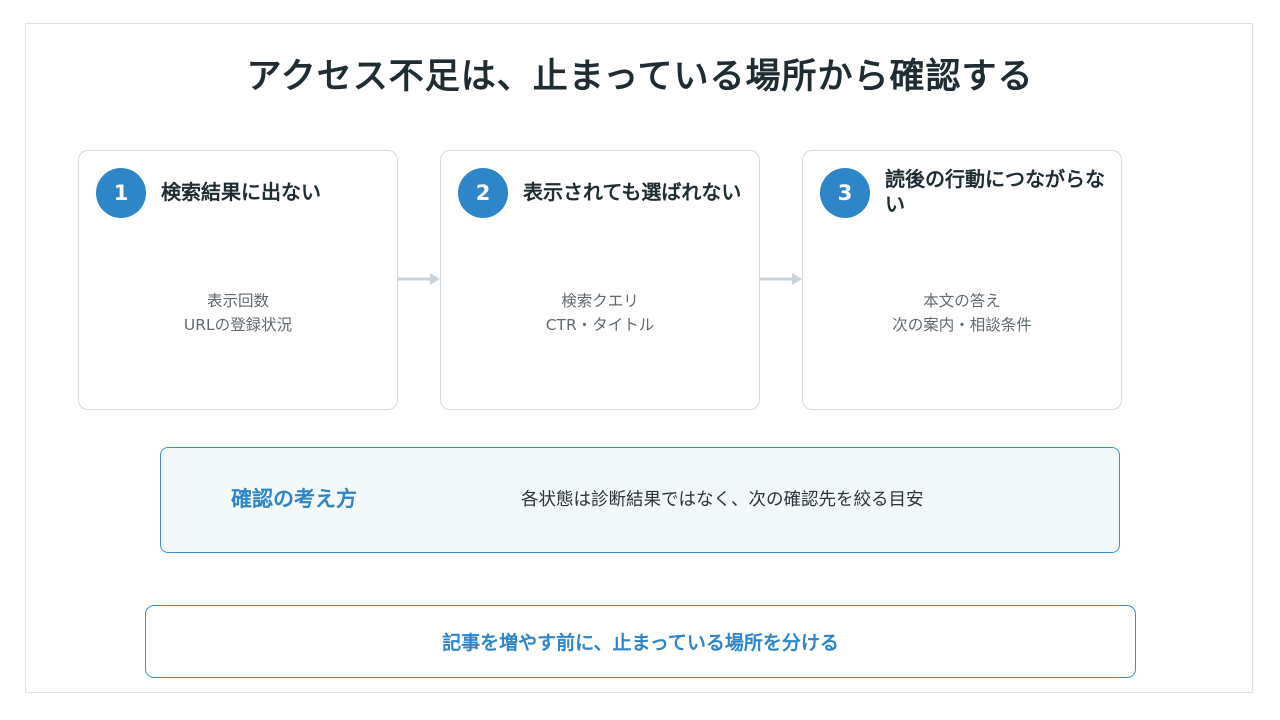 The height and width of the screenshot is (720, 1280). Describe the element at coordinates (121, 193) in the screenshot. I see `step-number-badge: 1` at that location.